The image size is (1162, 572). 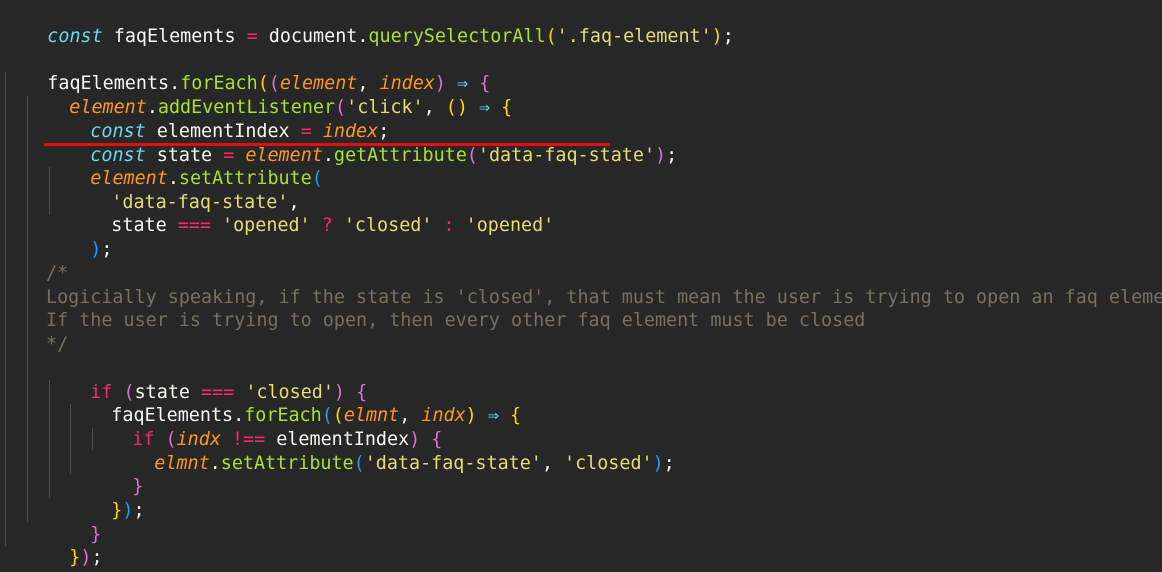 I want to click on code-line-18: if (indx !== elementIndex) {, so click(x=221, y=427).